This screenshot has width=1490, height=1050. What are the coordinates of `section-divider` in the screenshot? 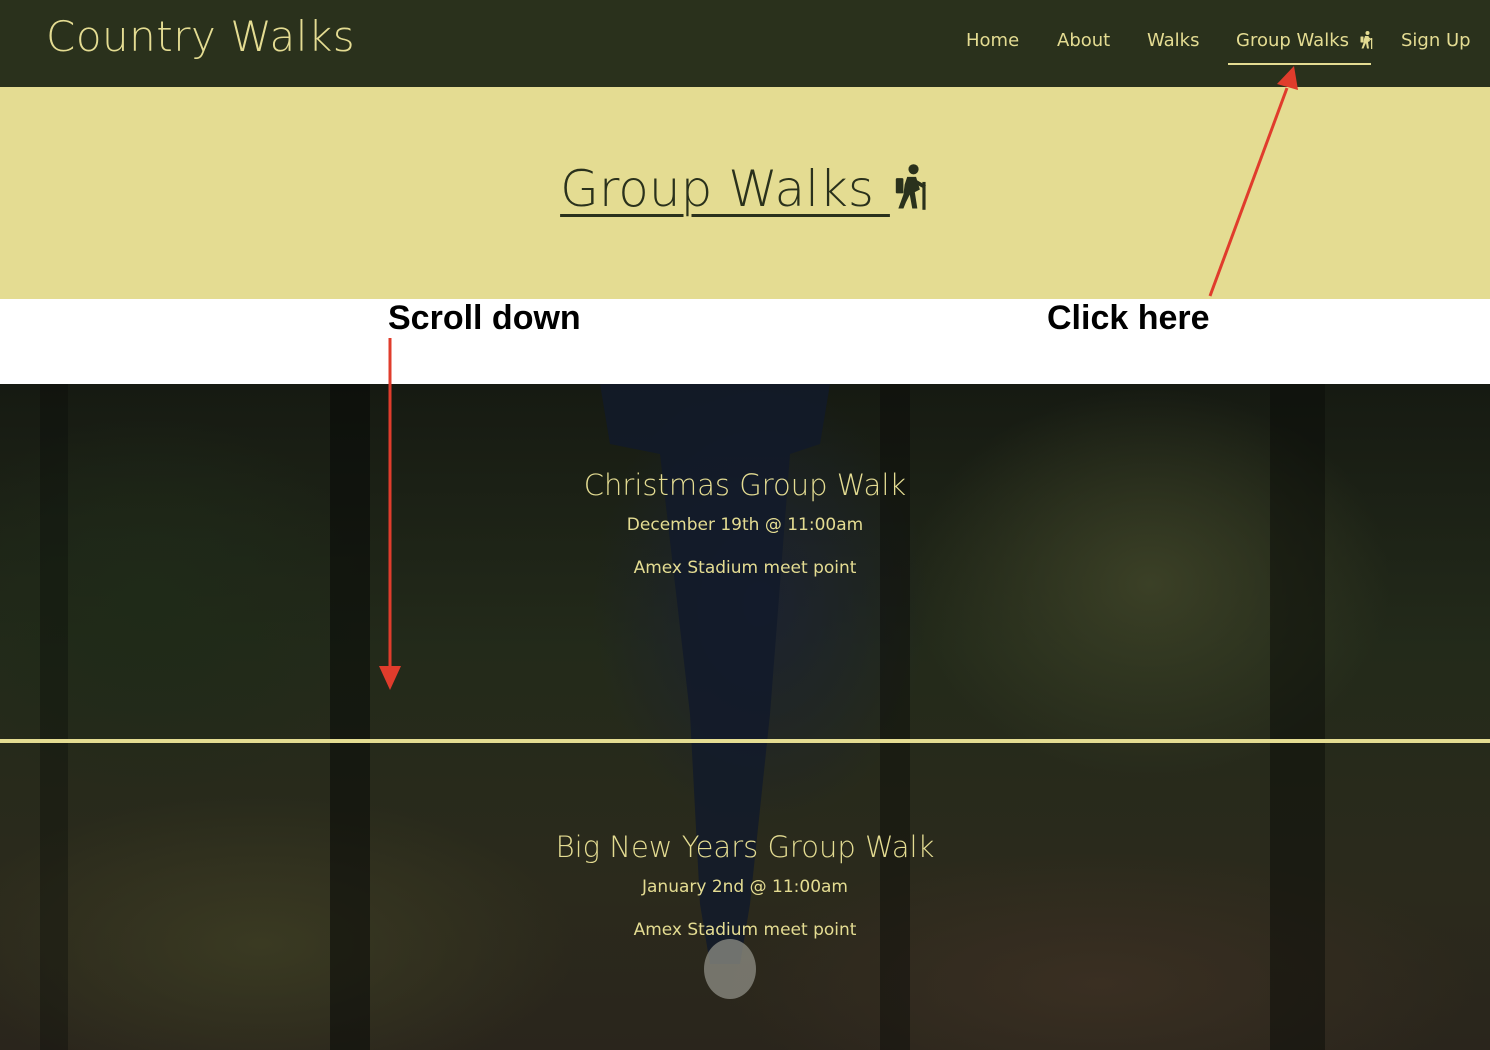 It's located at (745, 741).